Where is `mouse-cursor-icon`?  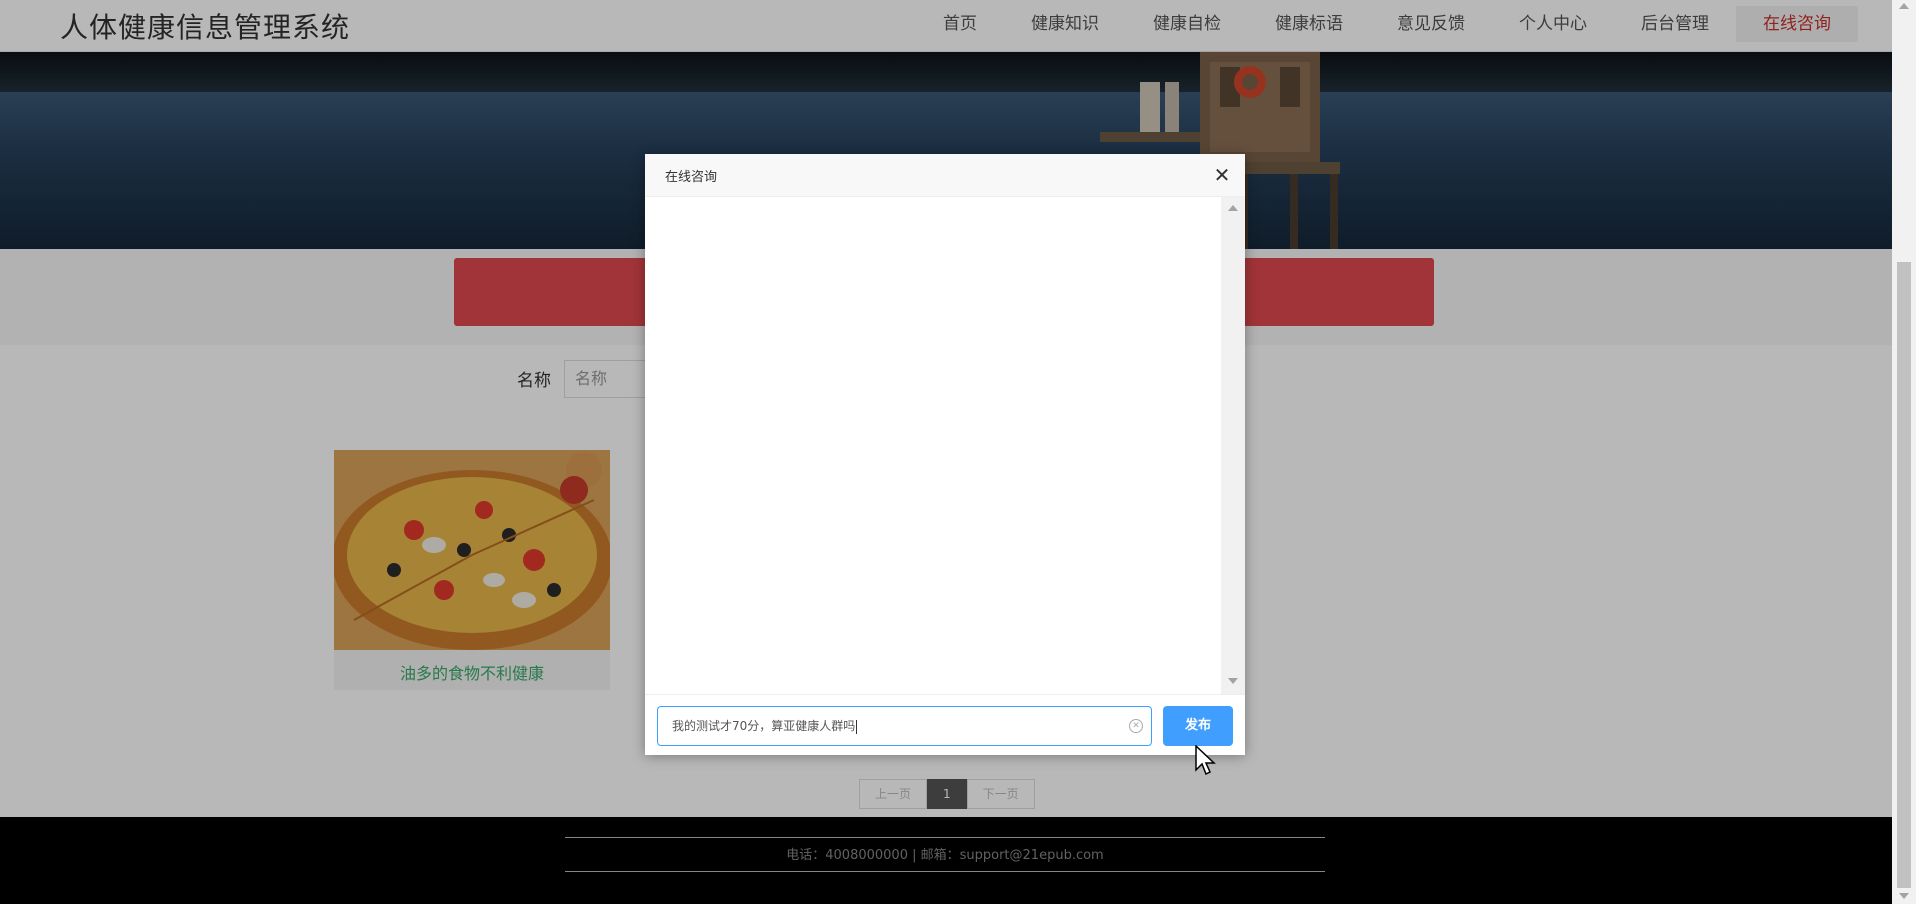
mouse-cursor-icon is located at coordinates (1205, 760).